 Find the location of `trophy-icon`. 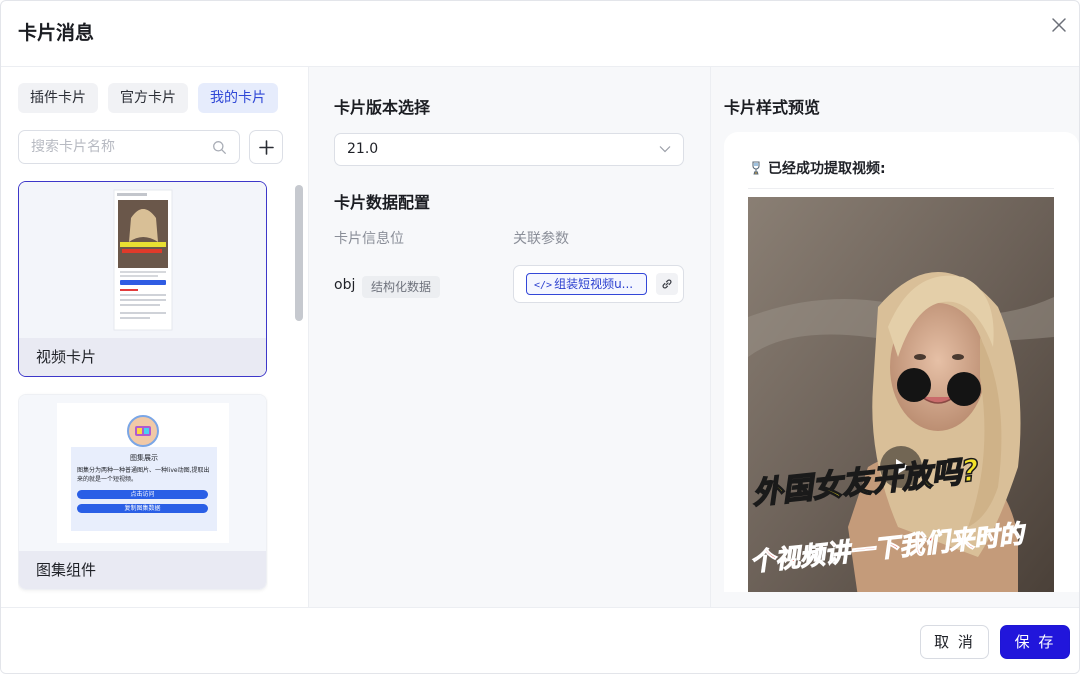

trophy-icon is located at coordinates (756, 168).